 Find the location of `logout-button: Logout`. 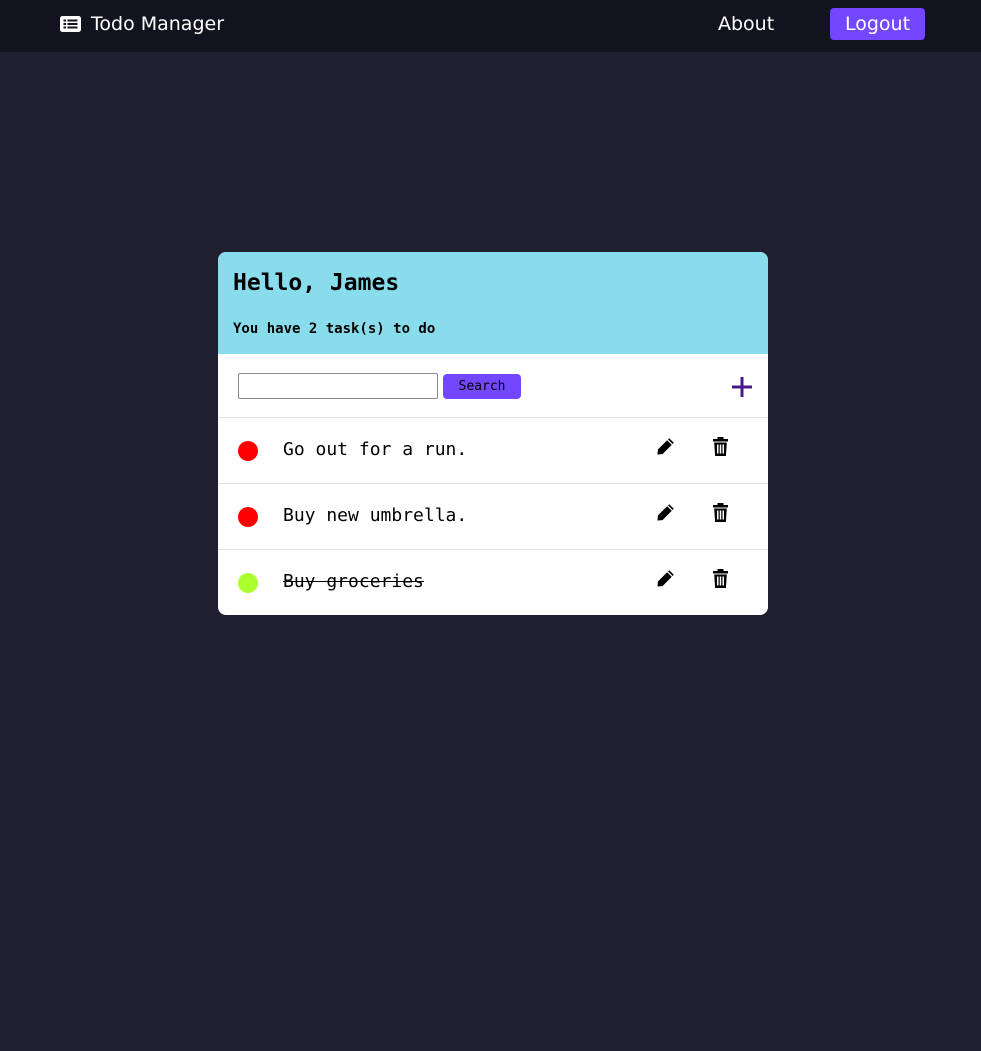

logout-button: Logout is located at coordinates (877, 24).